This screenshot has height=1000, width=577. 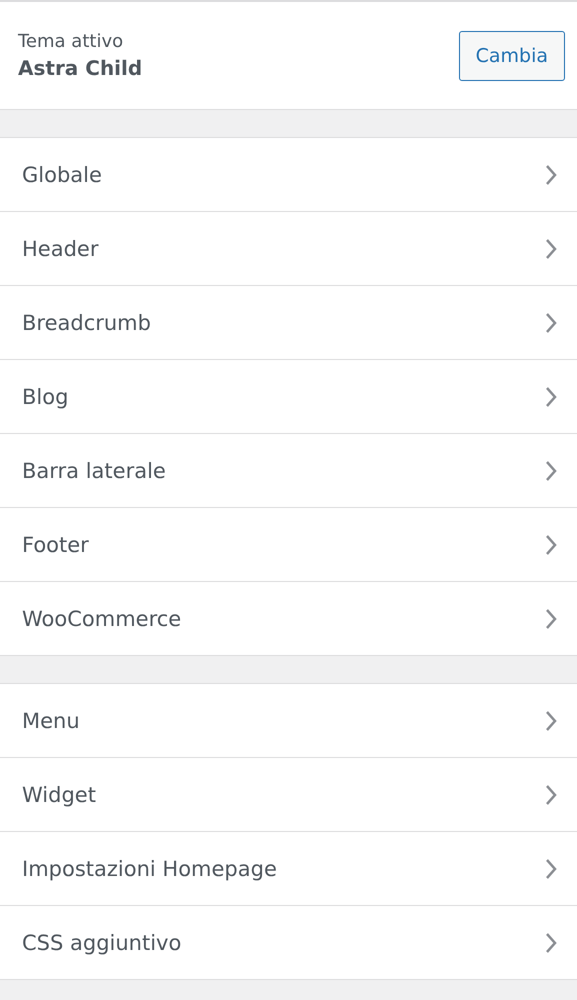 What do you see at coordinates (102, 618) in the screenshot?
I see `menu-item-label: WooCommerce` at bounding box center [102, 618].